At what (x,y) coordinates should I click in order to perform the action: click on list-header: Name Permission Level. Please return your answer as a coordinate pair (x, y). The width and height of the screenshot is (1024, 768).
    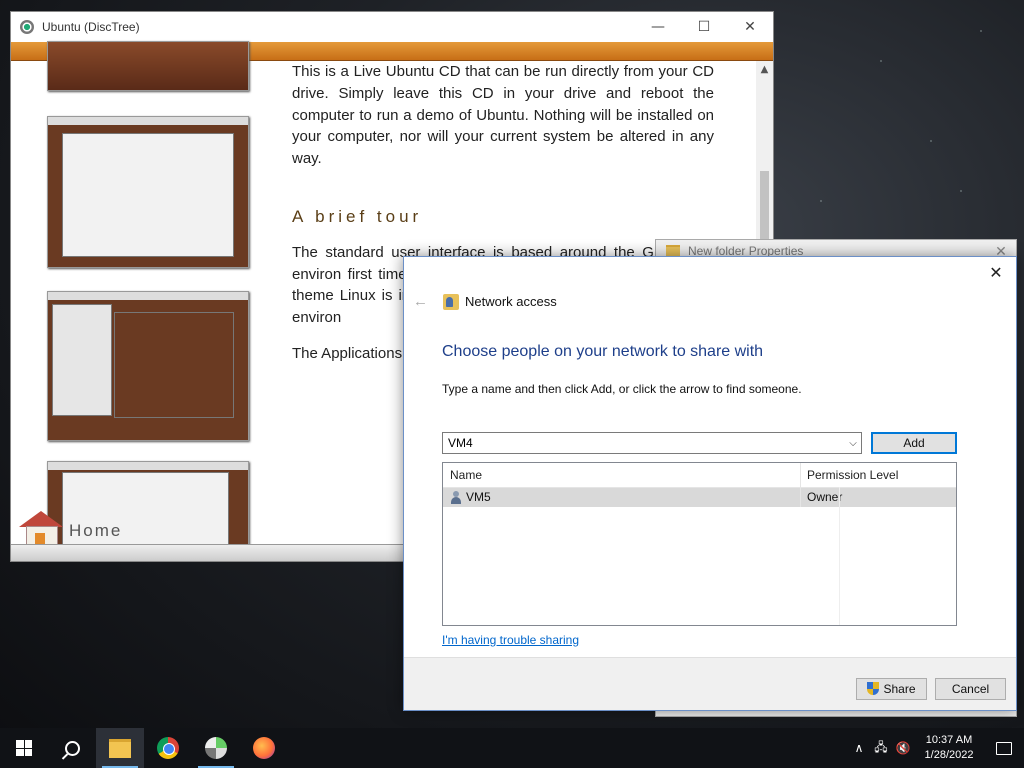
    Looking at the image, I should click on (699, 475).